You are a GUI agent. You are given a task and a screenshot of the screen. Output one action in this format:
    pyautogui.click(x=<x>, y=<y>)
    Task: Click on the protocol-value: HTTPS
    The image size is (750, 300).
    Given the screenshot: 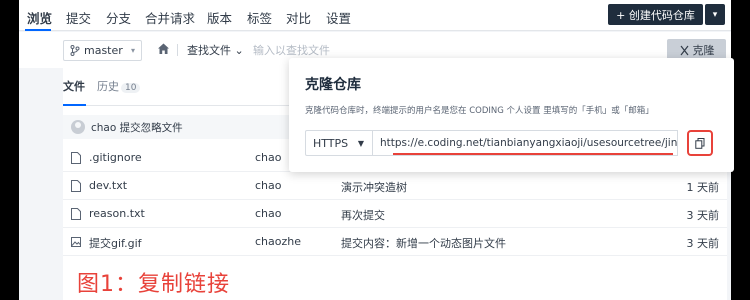 What is the action you would take?
    pyautogui.click(x=331, y=143)
    